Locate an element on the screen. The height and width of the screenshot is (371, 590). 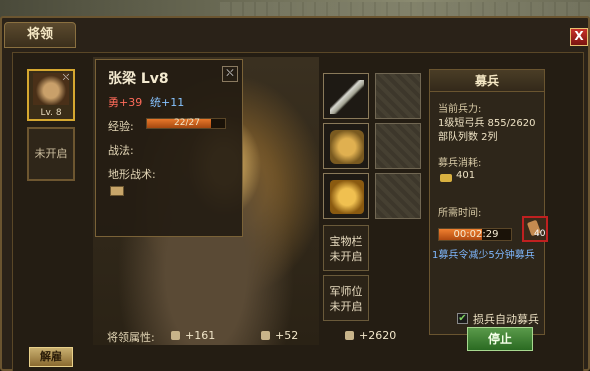
locked-slot: 未开启 is located at coordinates (51, 154).